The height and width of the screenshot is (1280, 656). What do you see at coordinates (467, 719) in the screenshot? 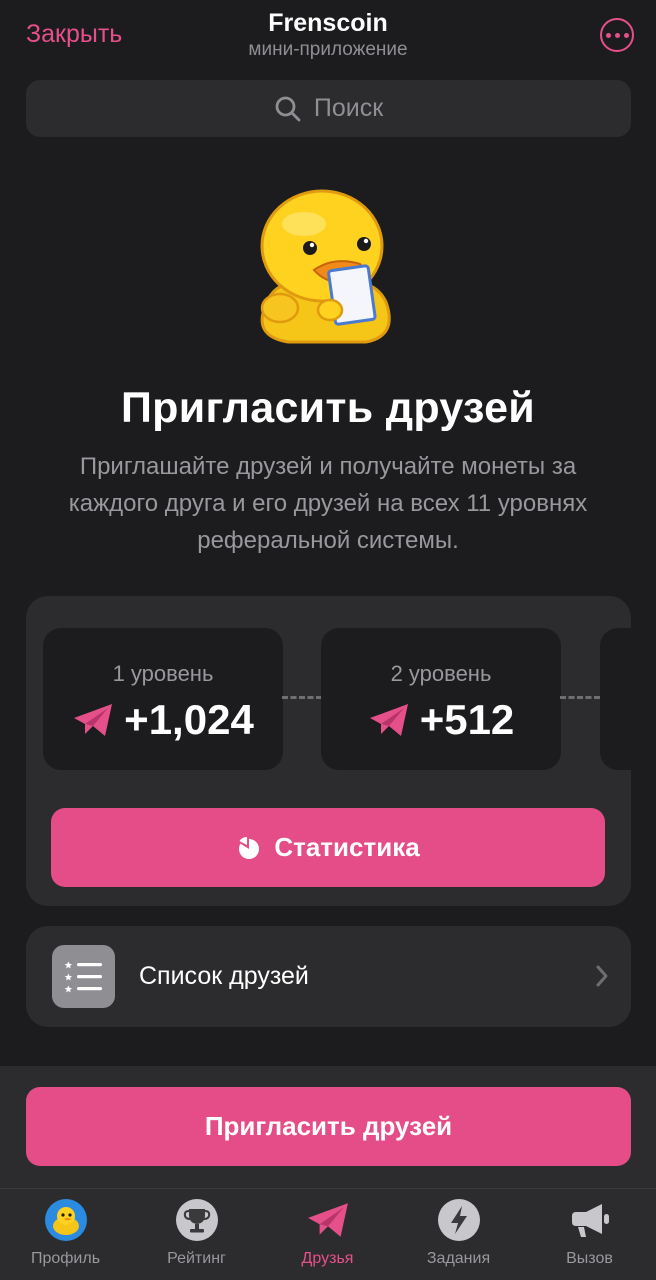
I see `level-reward-value: +512` at bounding box center [467, 719].